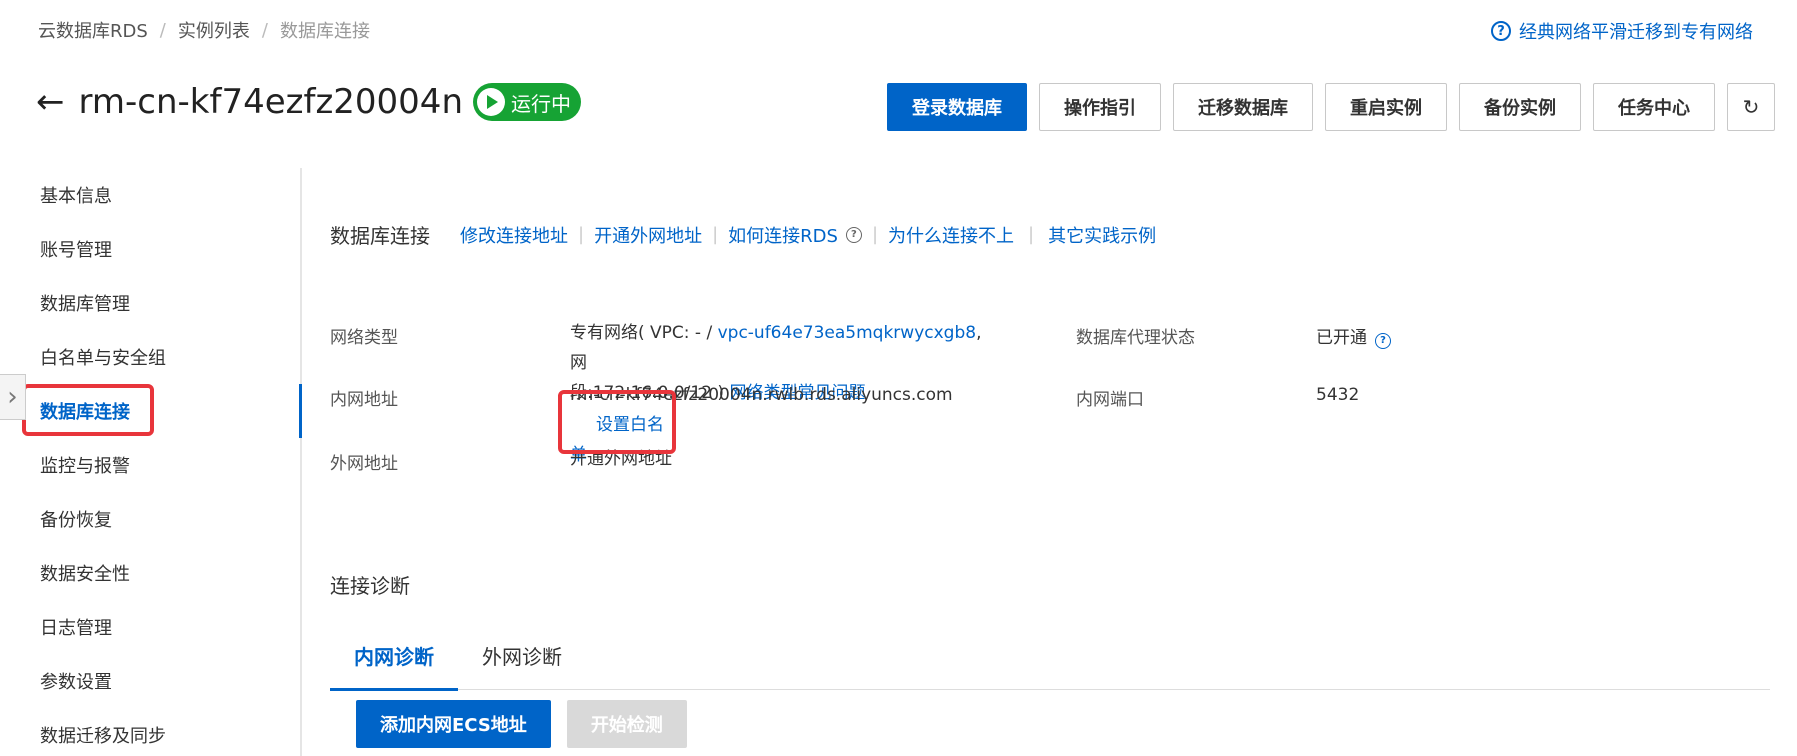 The width and height of the screenshot is (1797, 756). What do you see at coordinates (50, 102) in the screenshot?
I see `back-arrow-icon: ←` at bounding box center [50, 102].